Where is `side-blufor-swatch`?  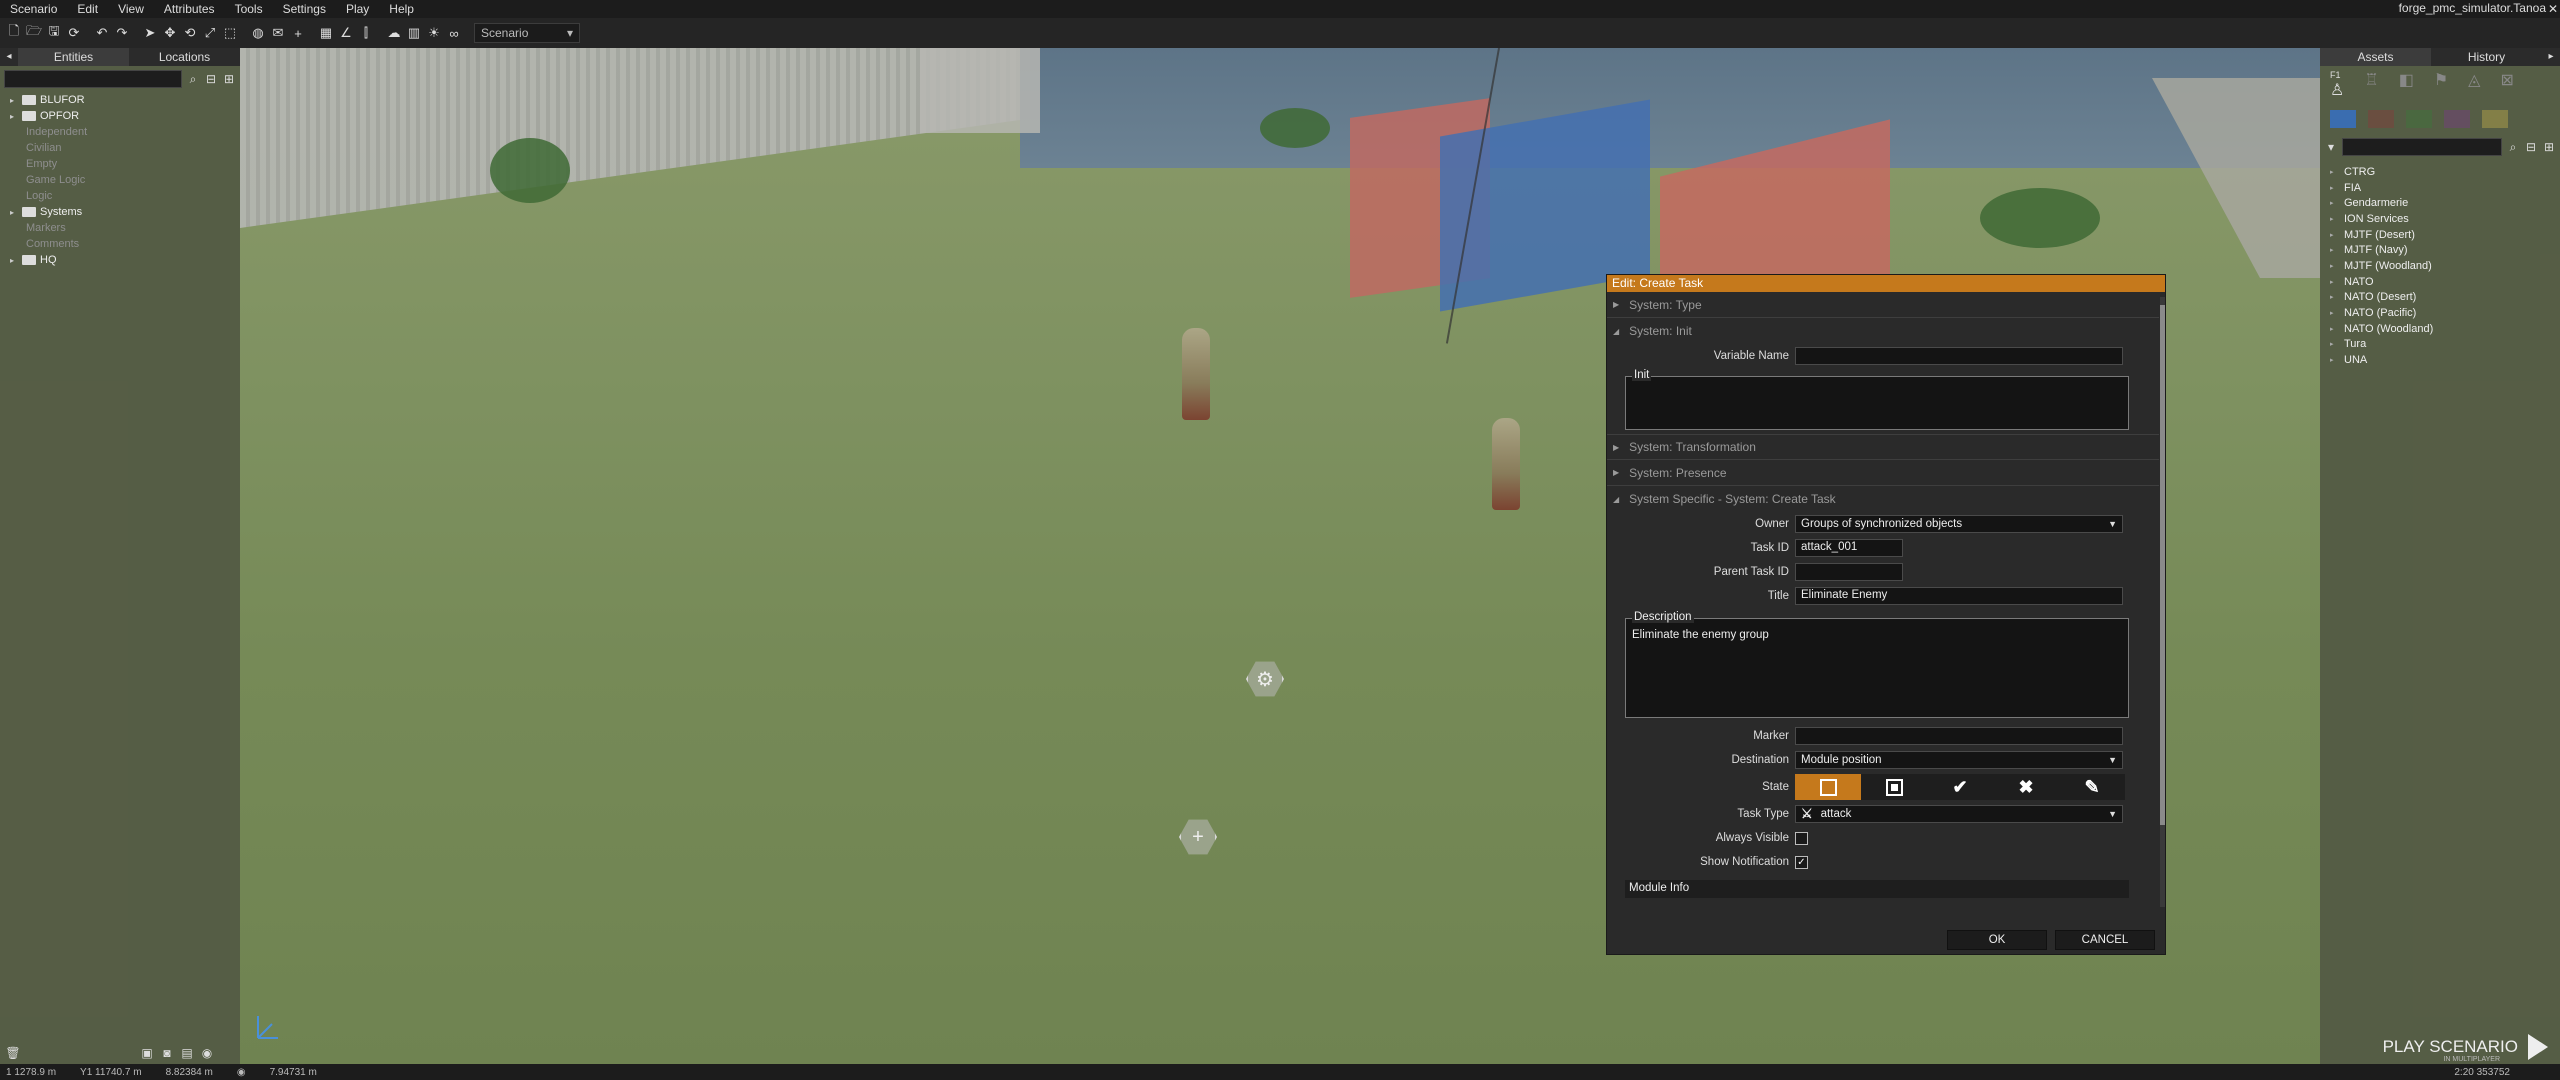
side-blufor-swatch is located at coordinates (2343, 119).